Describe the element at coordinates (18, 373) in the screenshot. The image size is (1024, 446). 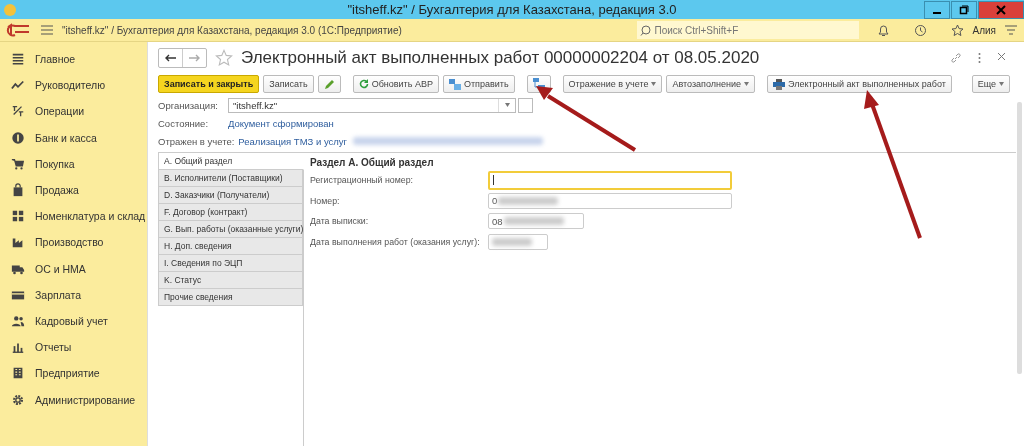
I see `building-icon` at that location.